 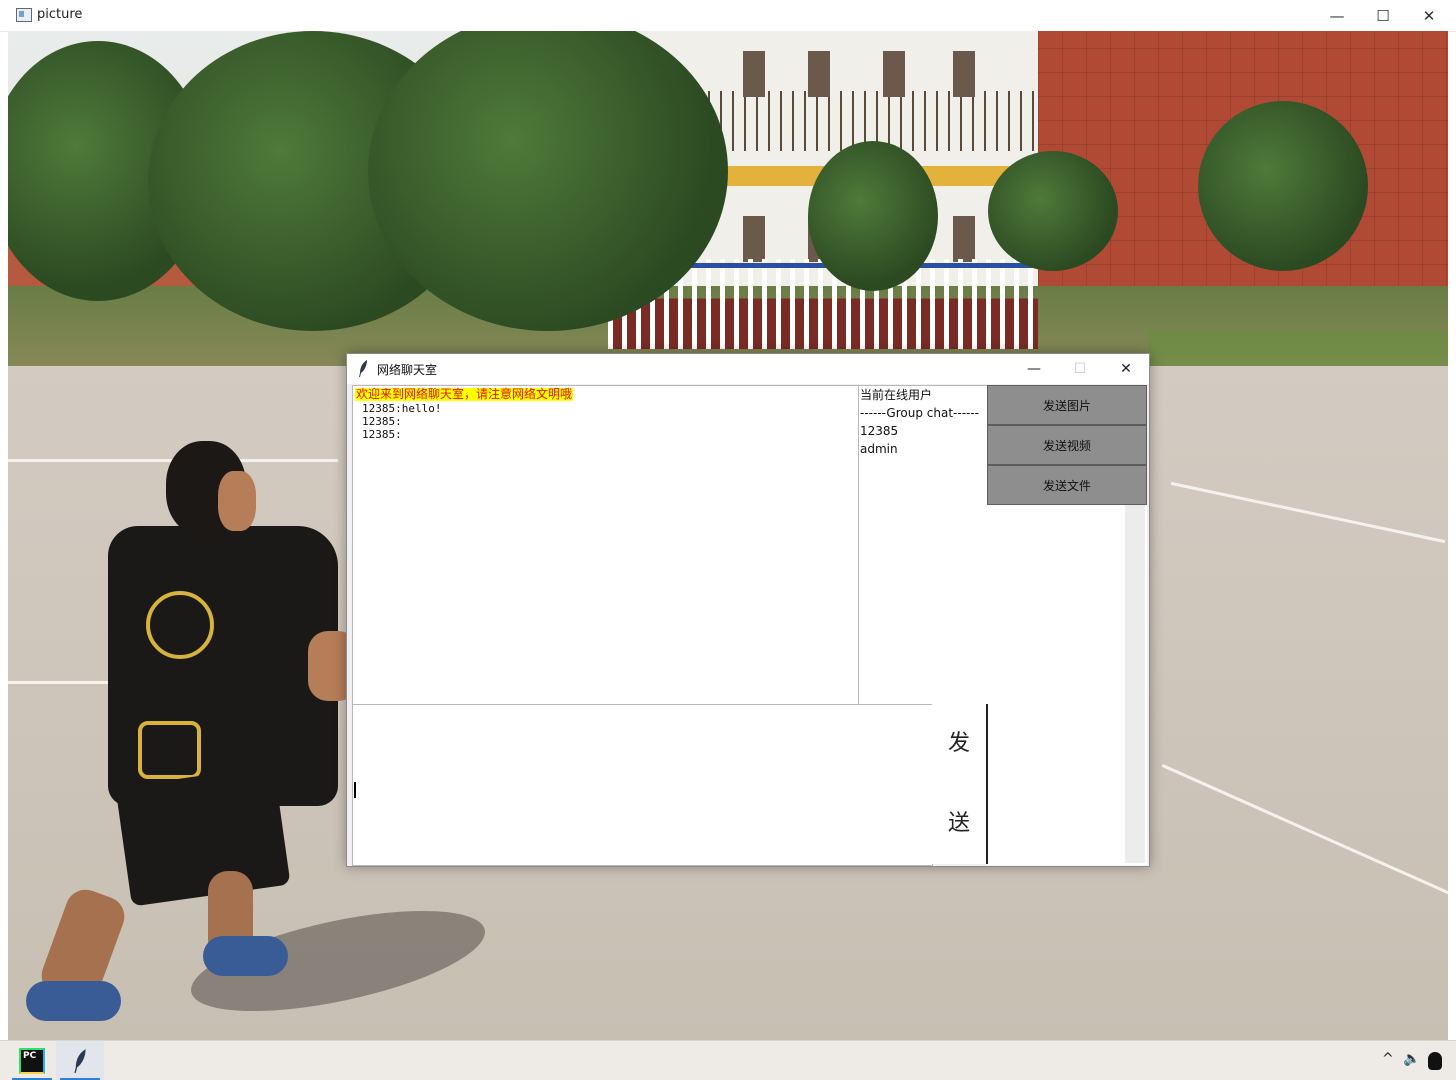 I want to click on picture-app-icon, so click(x=24, y=15).